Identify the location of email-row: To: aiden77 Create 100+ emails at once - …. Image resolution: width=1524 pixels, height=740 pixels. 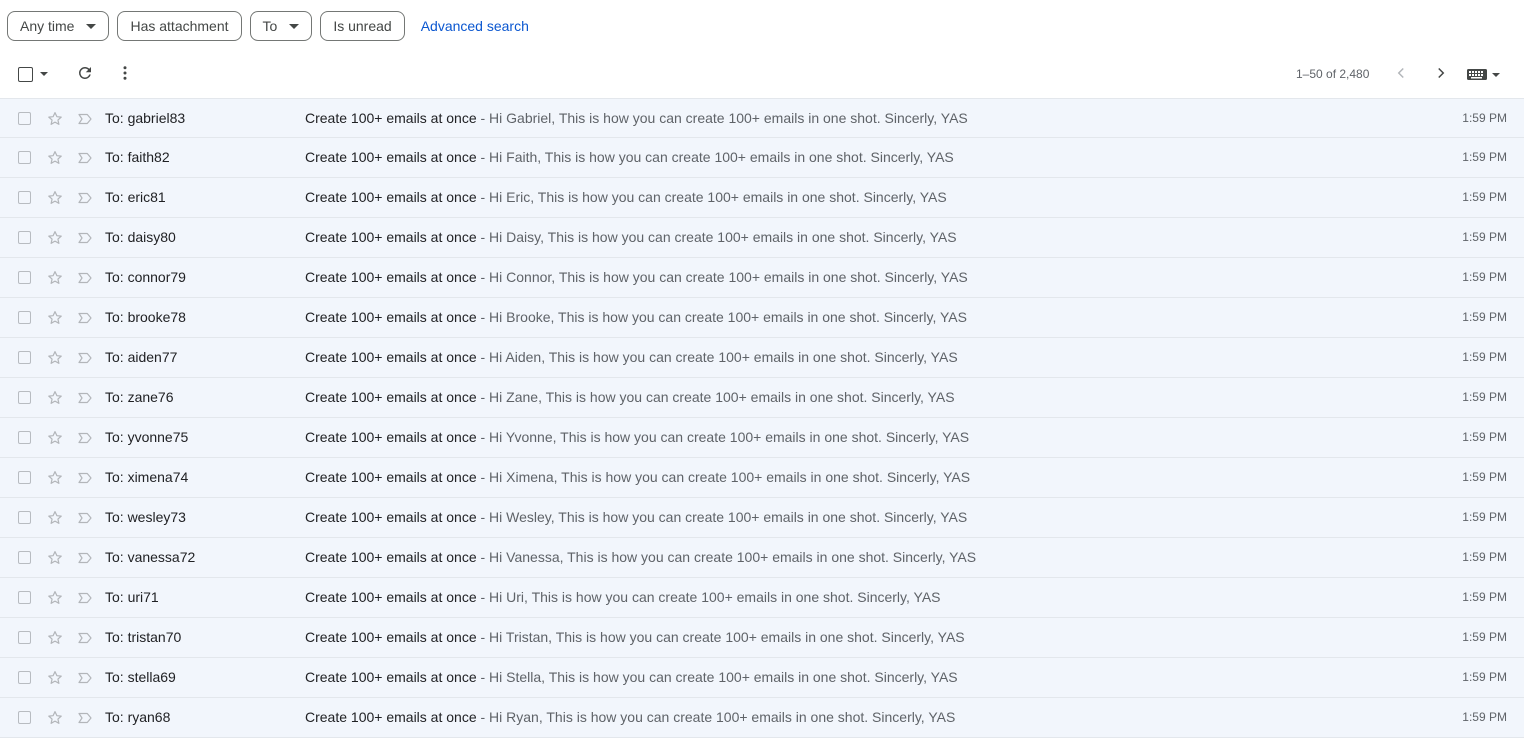
(762, 358).